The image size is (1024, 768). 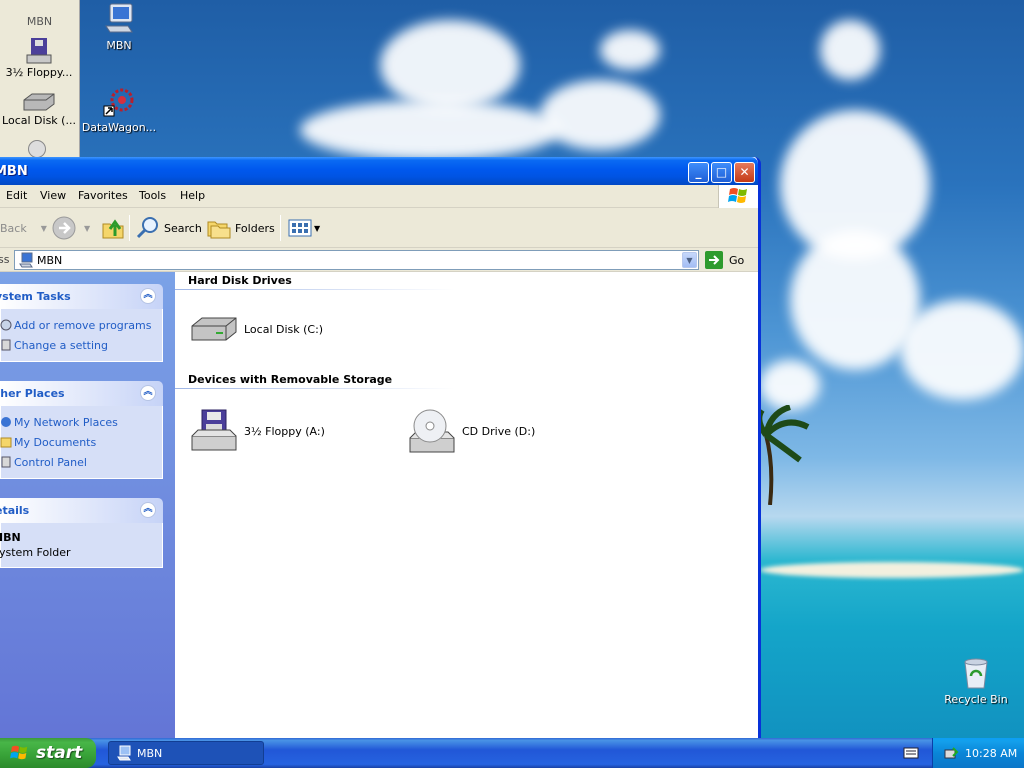 What do you see at coordinates (81, 545) in the screenshot?
I see `details-body: IBN ystem Folder` at bounding box center [81, 545].